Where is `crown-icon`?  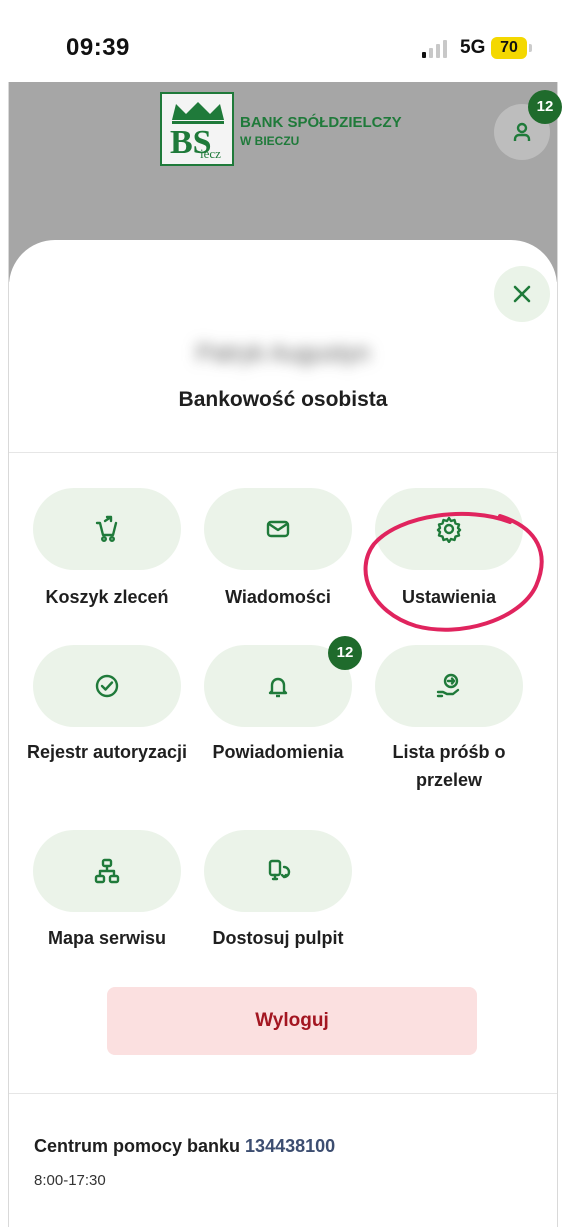 crown-icon is located at coordinates (198, 113).